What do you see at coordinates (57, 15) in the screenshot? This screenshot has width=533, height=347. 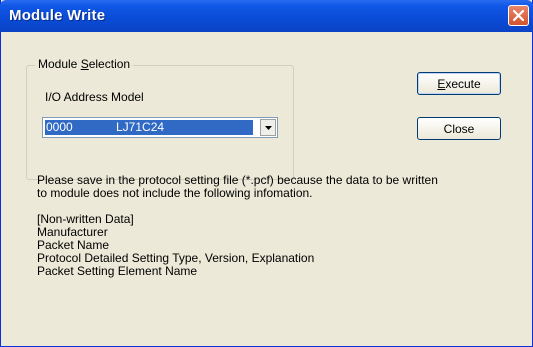 I see `window-title: Module Write` at bounding box center [57, 15].